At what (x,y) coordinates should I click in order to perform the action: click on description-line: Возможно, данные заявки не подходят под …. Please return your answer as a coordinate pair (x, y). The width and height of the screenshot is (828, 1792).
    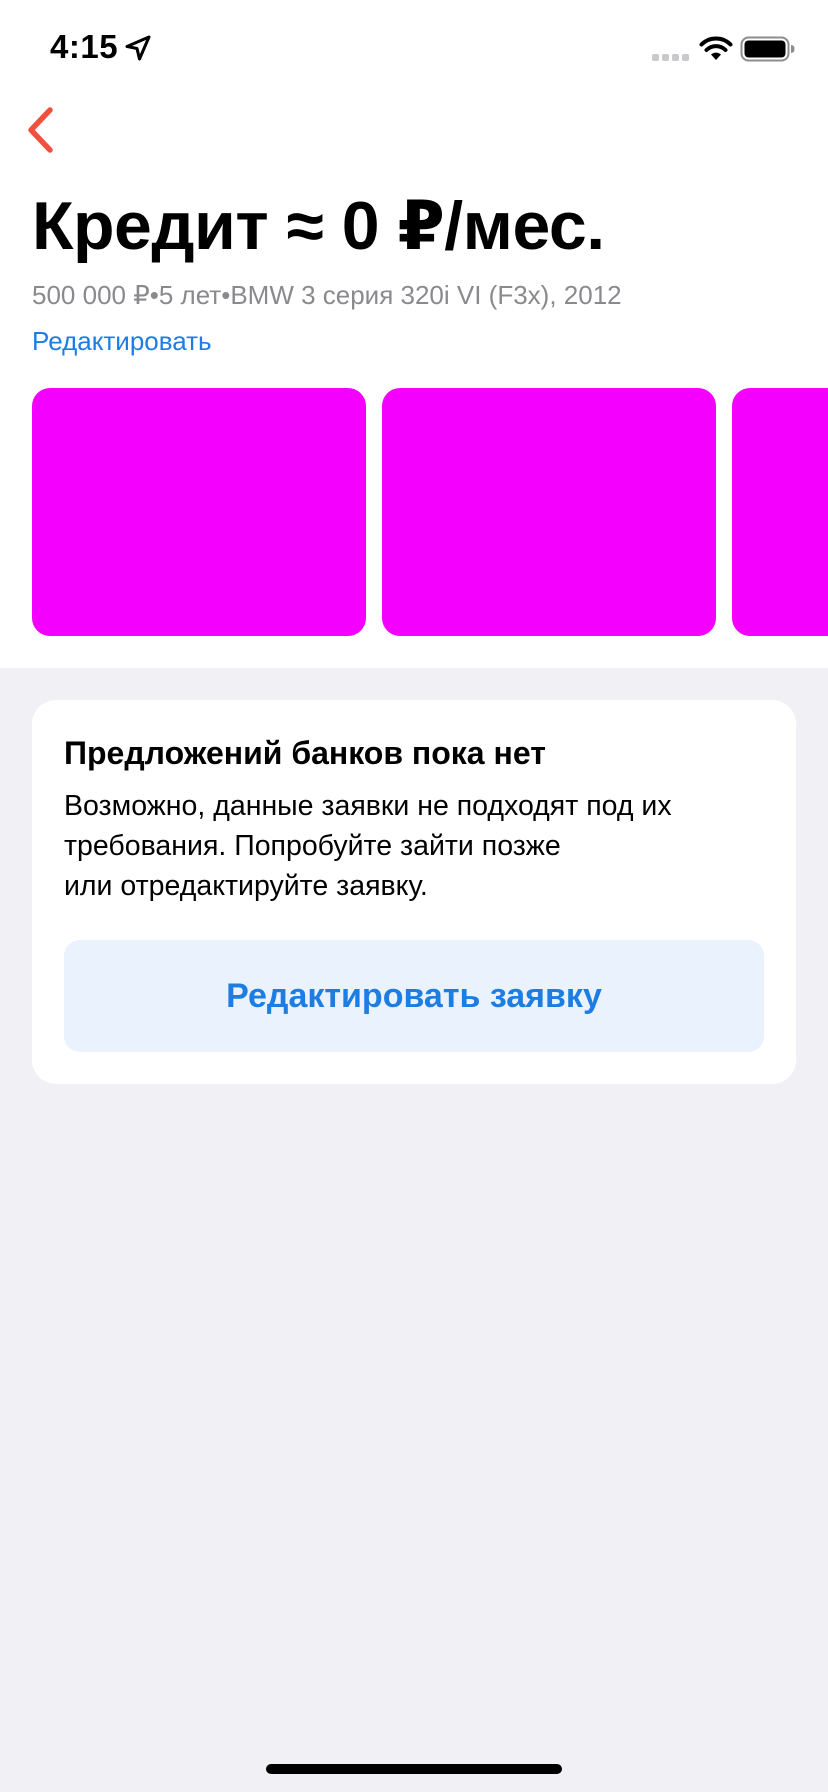
    Looking at the image, I should click on (368, 806).